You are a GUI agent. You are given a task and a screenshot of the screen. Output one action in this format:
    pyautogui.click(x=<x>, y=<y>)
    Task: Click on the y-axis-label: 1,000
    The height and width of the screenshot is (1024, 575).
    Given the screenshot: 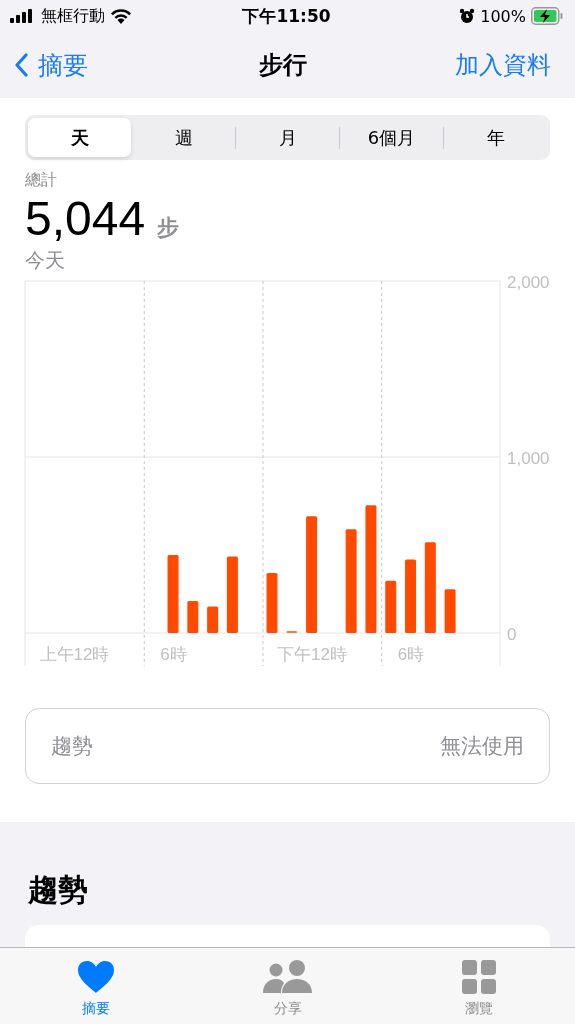 What is the action you would take?
    pyautogui.click(x=528, y=458)
    